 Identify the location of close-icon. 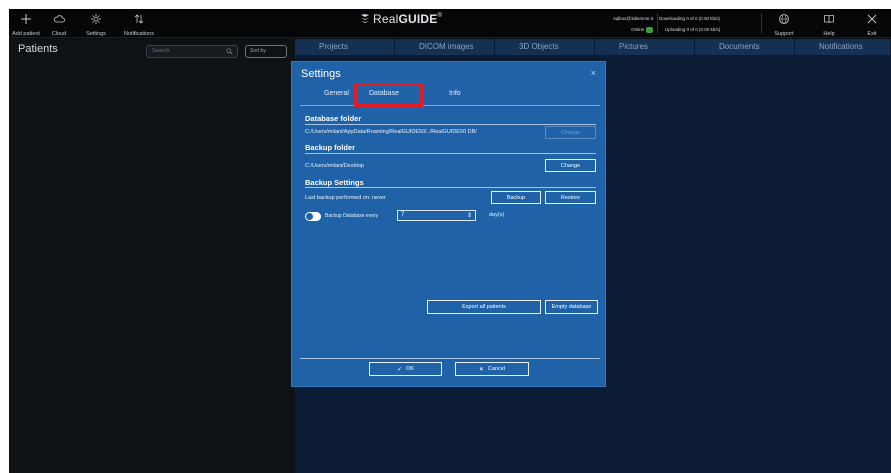
(872, 19).